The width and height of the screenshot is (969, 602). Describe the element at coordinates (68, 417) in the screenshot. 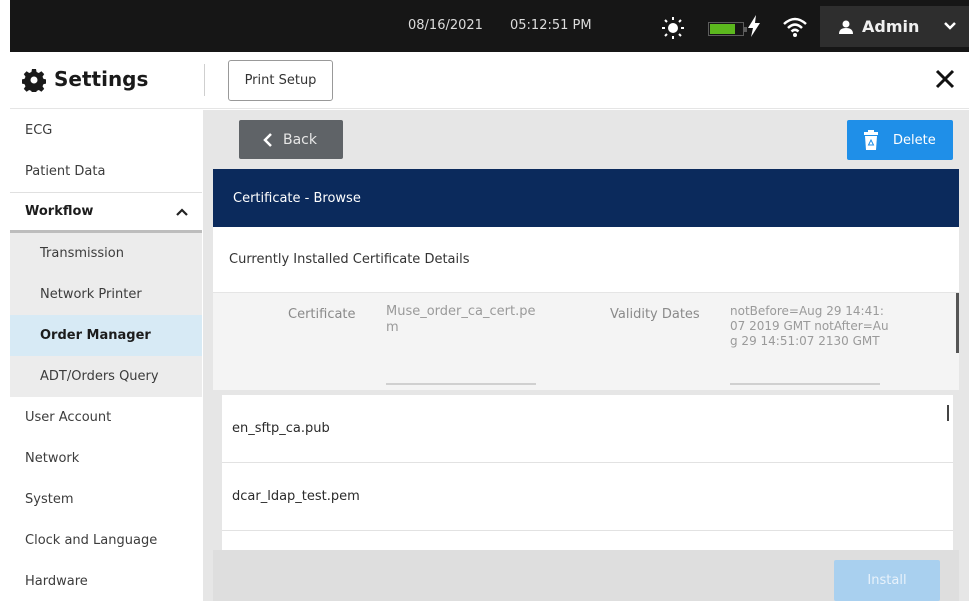

I see `sidebar-item-label: User Account` at that location.